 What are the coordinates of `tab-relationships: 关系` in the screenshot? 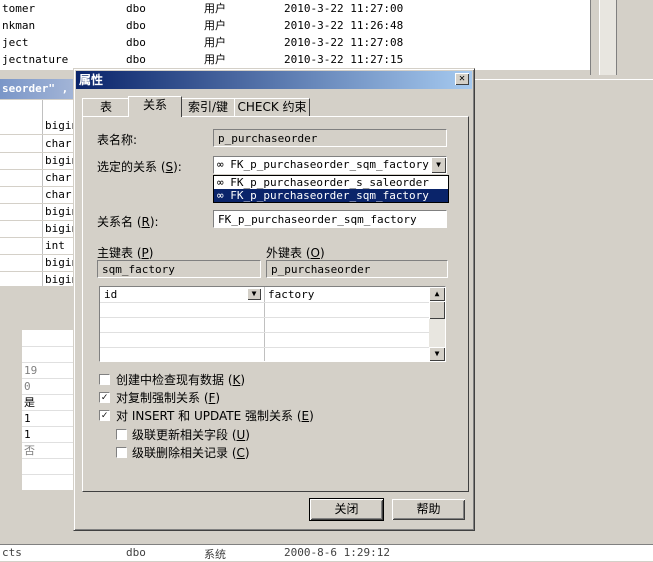 It's located at (155, 106).